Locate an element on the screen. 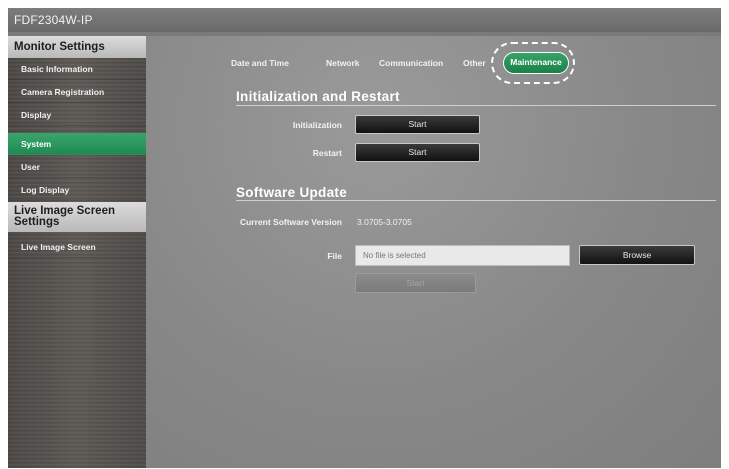 The image size is (729, 469). sidebar-item-label: Camera Registration is located at coordinates (63, 92).